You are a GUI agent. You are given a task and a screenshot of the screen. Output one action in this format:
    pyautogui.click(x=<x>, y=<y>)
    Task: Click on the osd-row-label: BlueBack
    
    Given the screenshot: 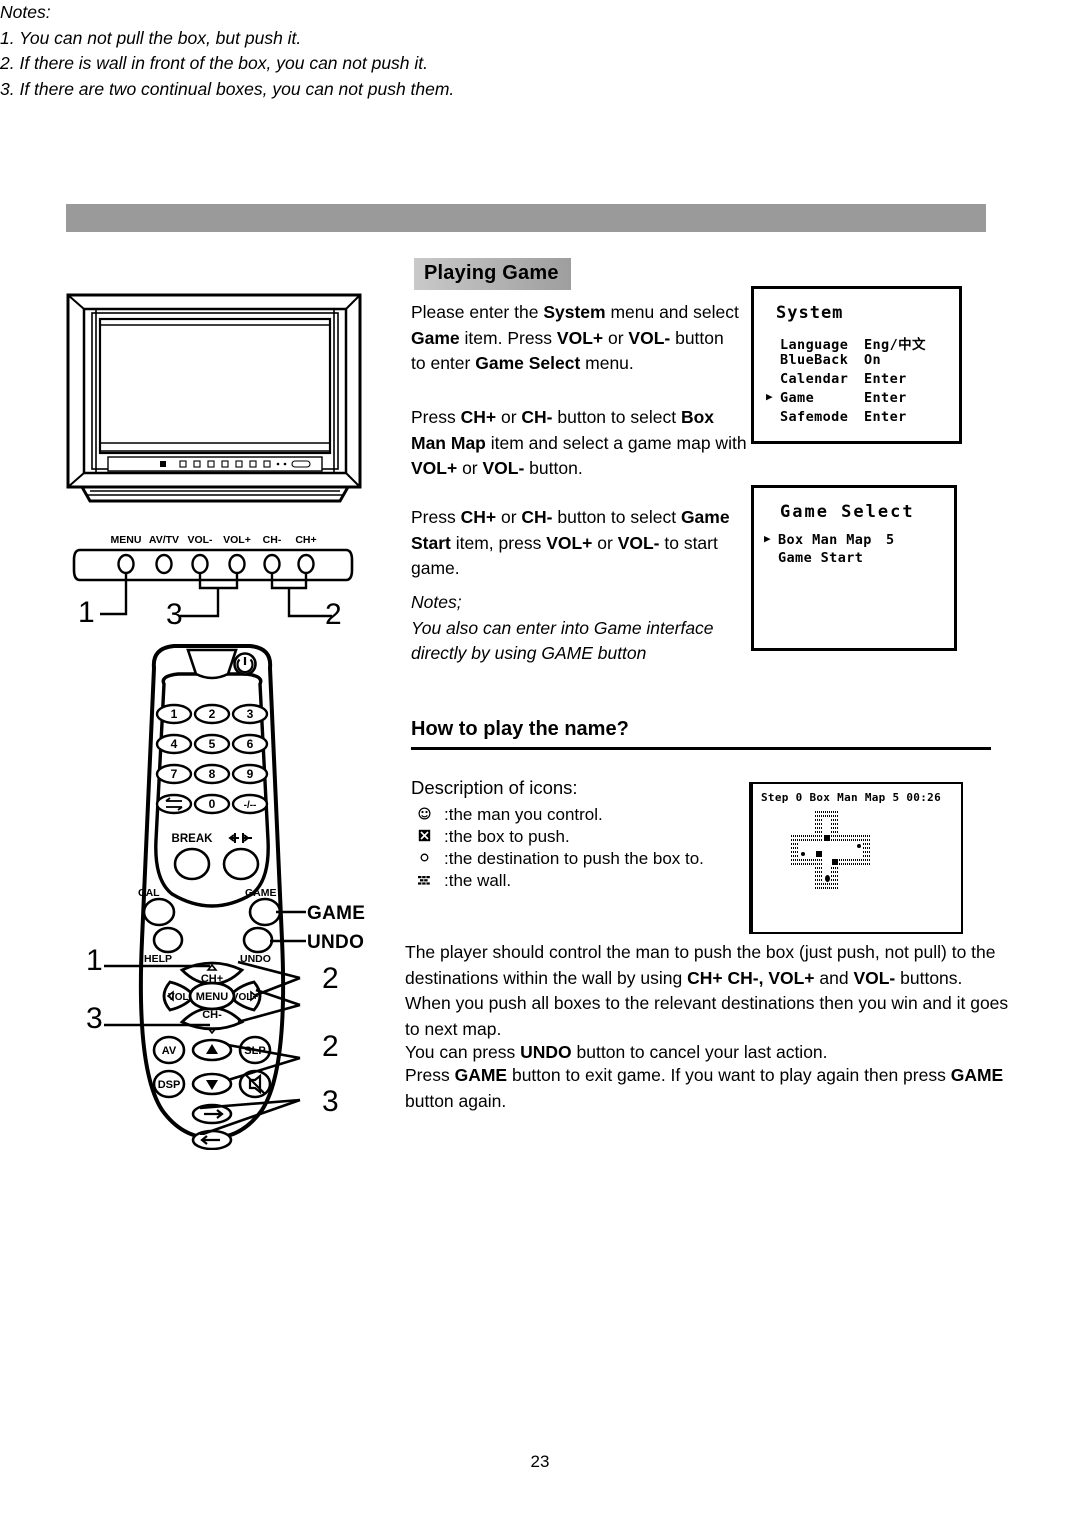 What is the action you would take?
    pyautogui.click(x=814, y=360)
    